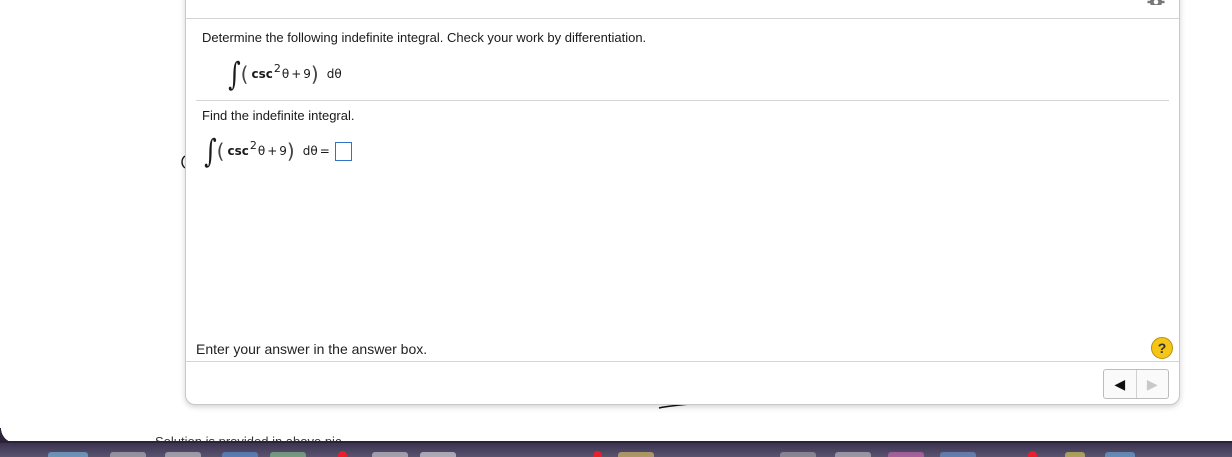  Describe the element at coordinates (682, 361) in the screenshot. I see `footer-divider` at that location.